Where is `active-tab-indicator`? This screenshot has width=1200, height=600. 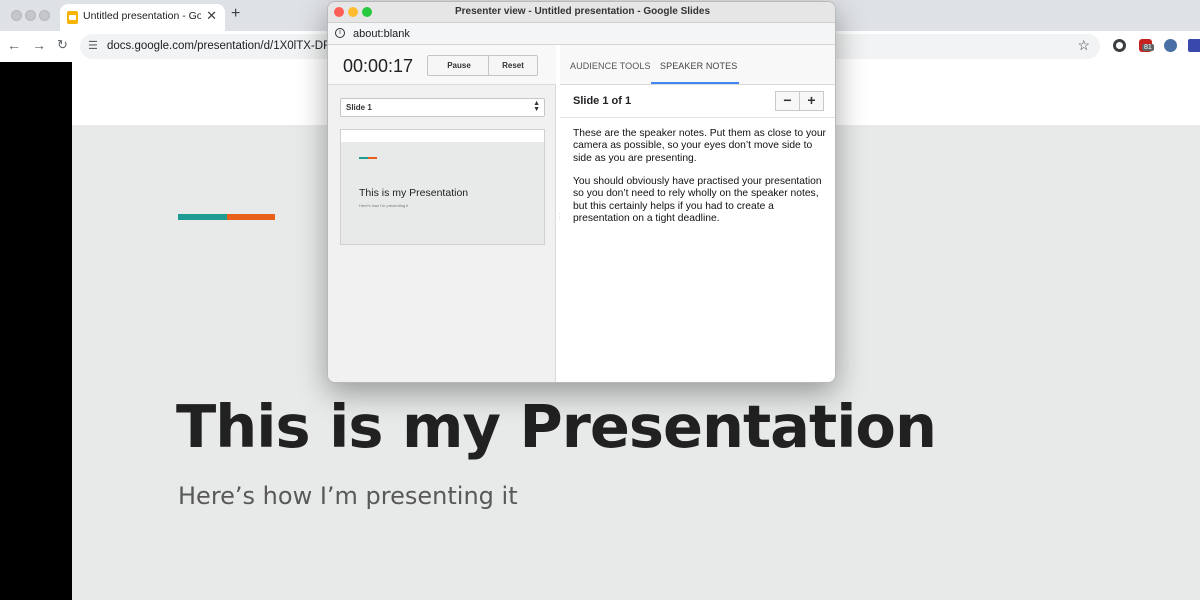 active-tab-indicator is located at coordinates (695, 83).